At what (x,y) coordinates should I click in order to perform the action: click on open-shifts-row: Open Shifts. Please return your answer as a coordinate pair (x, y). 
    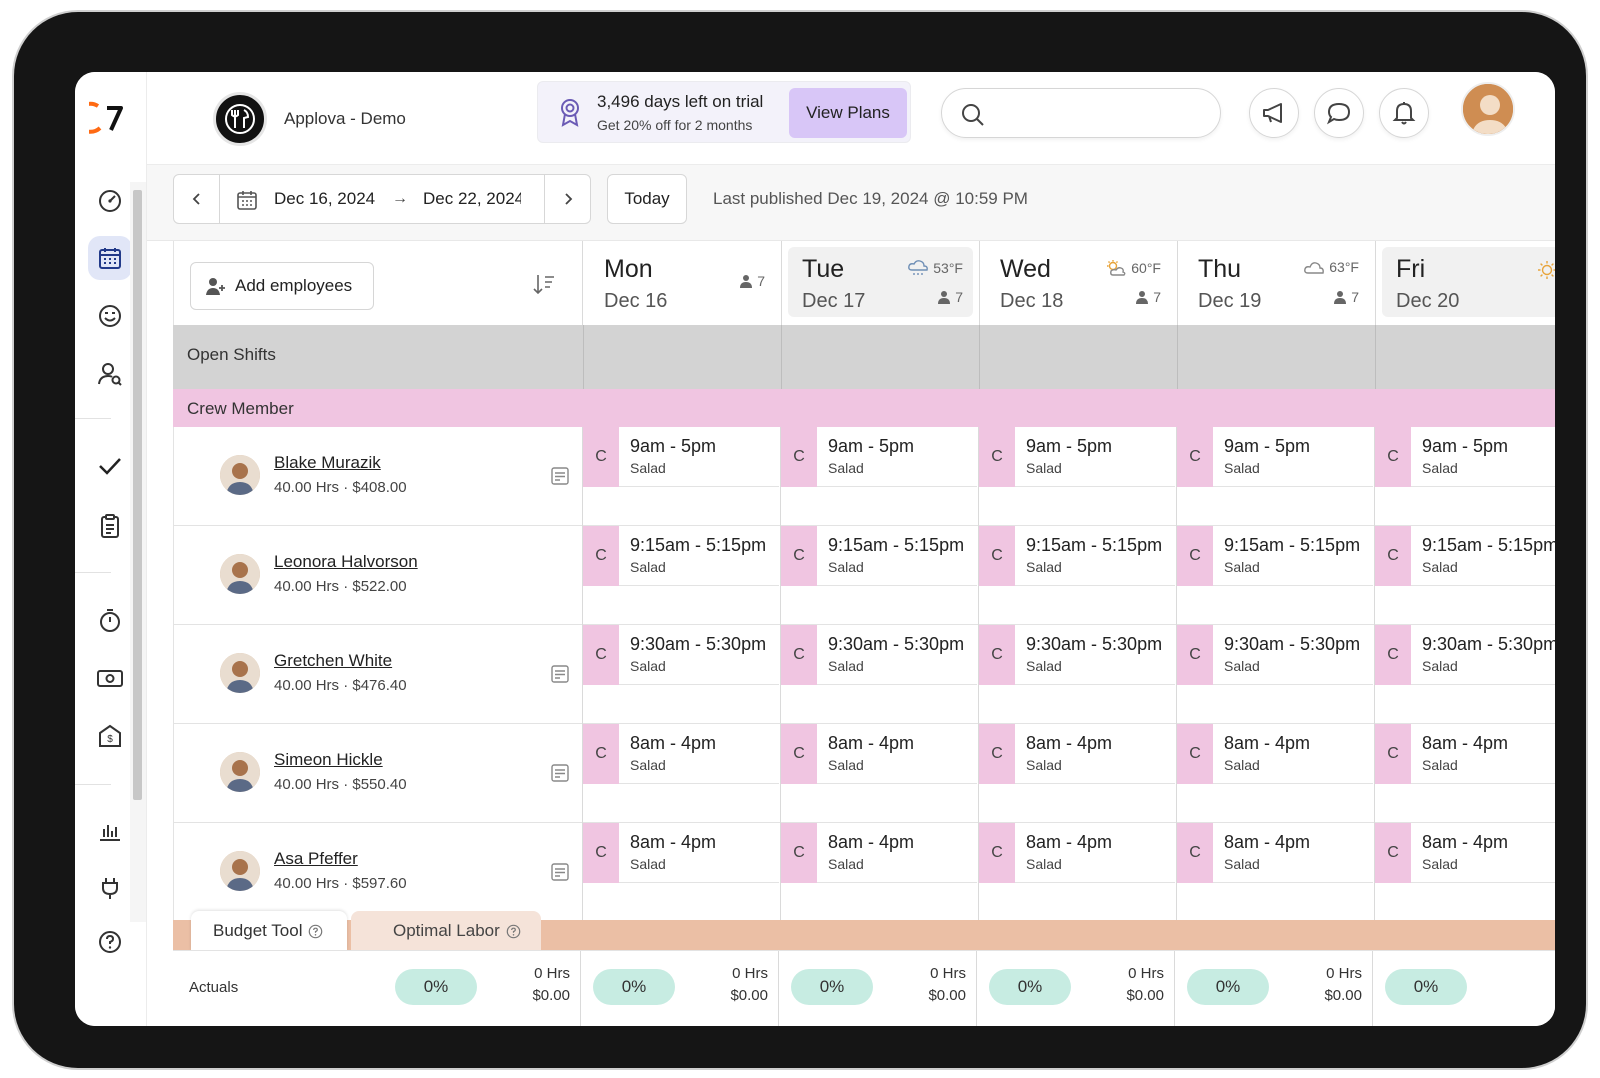
    Looking at the image, I should click on (864, 357).